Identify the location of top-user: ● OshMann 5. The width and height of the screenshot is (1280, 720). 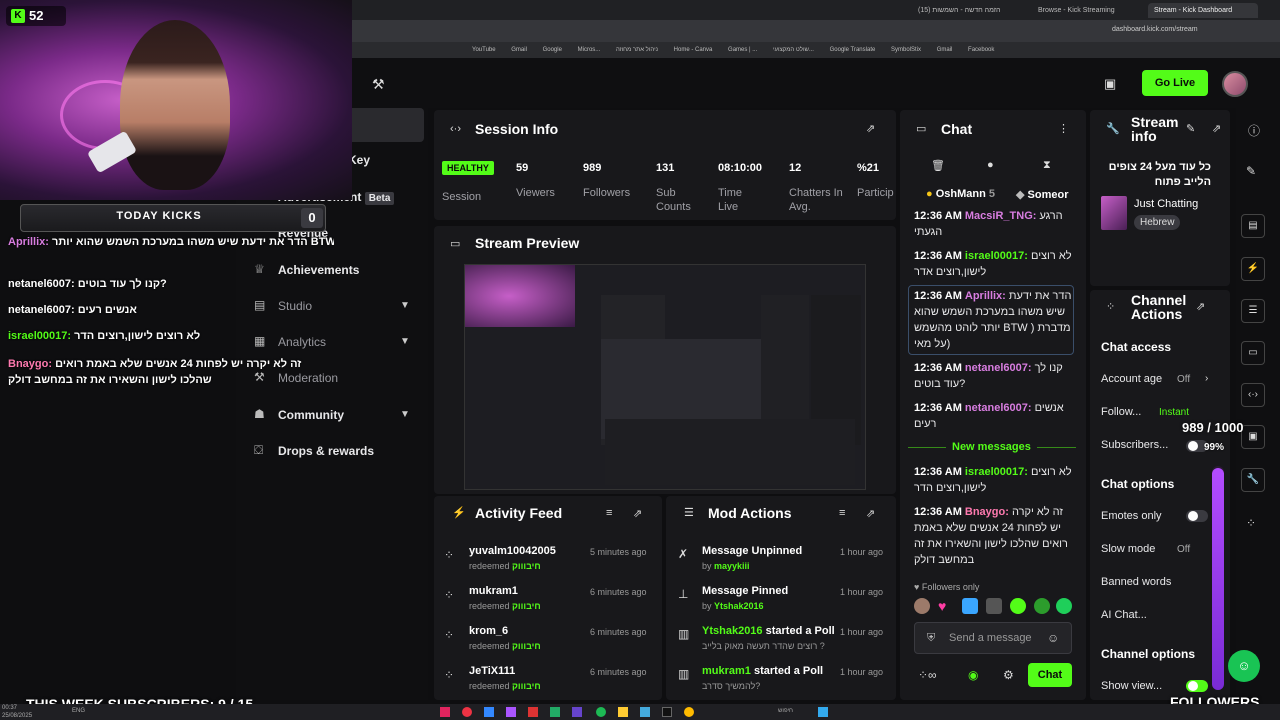
(960, 194).